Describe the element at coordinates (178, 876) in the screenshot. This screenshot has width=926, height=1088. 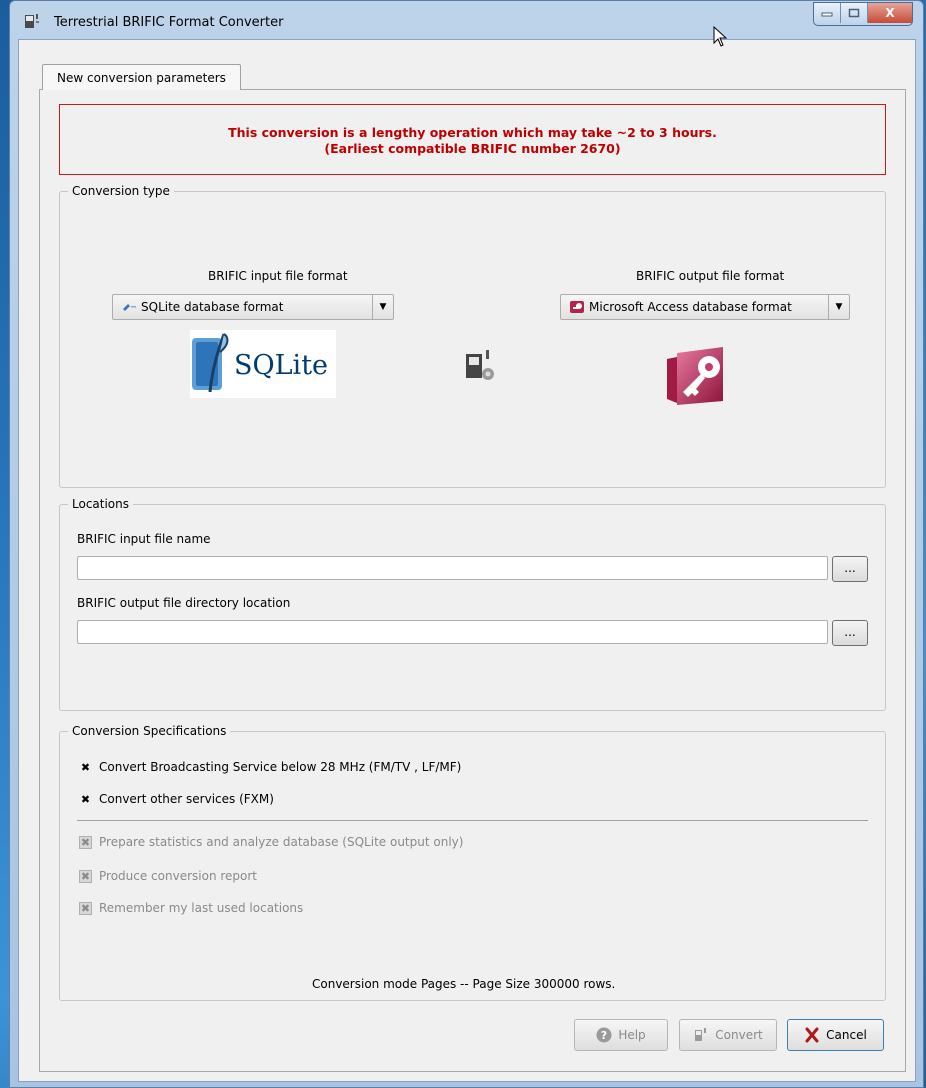
I see `produce-report-label: Produce conversion report` at that location.